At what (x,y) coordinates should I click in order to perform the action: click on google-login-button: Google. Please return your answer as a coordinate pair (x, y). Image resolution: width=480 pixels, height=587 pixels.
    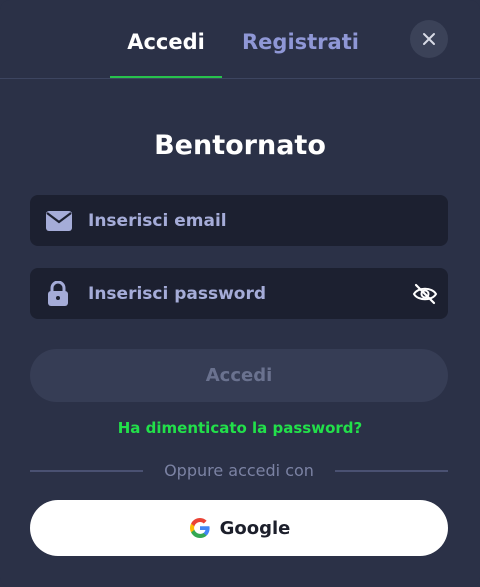
    Looking at the image, I should click on (239, 528).